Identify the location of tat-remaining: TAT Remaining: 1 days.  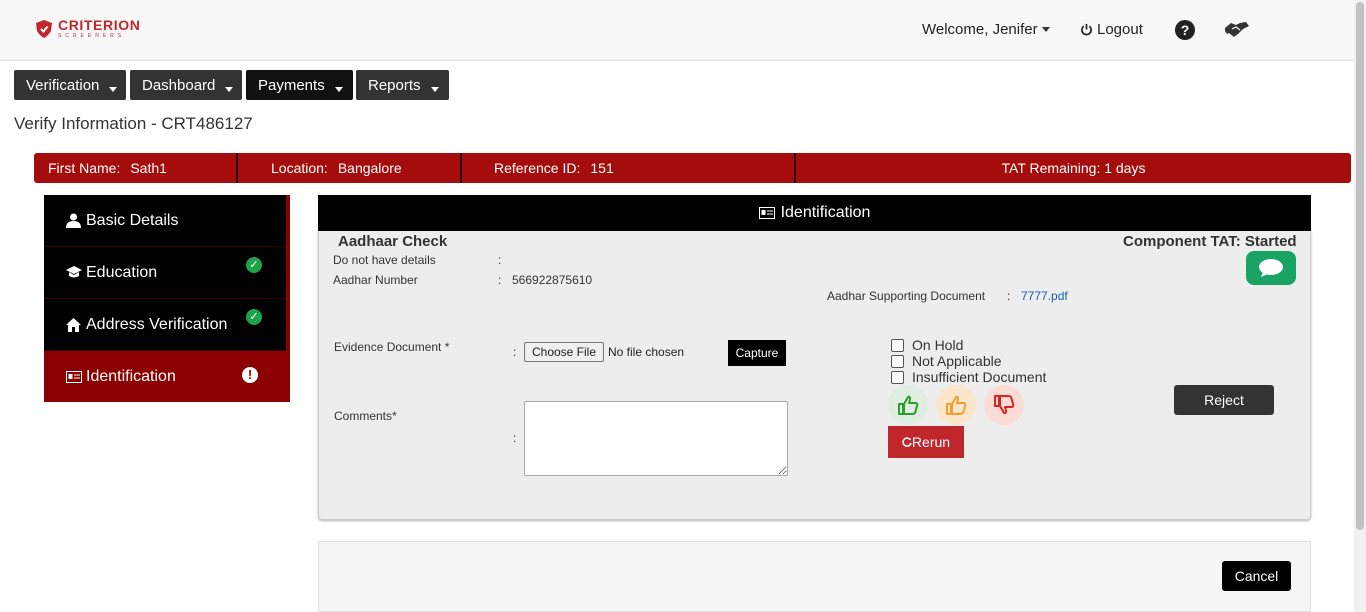
(1073, 168).